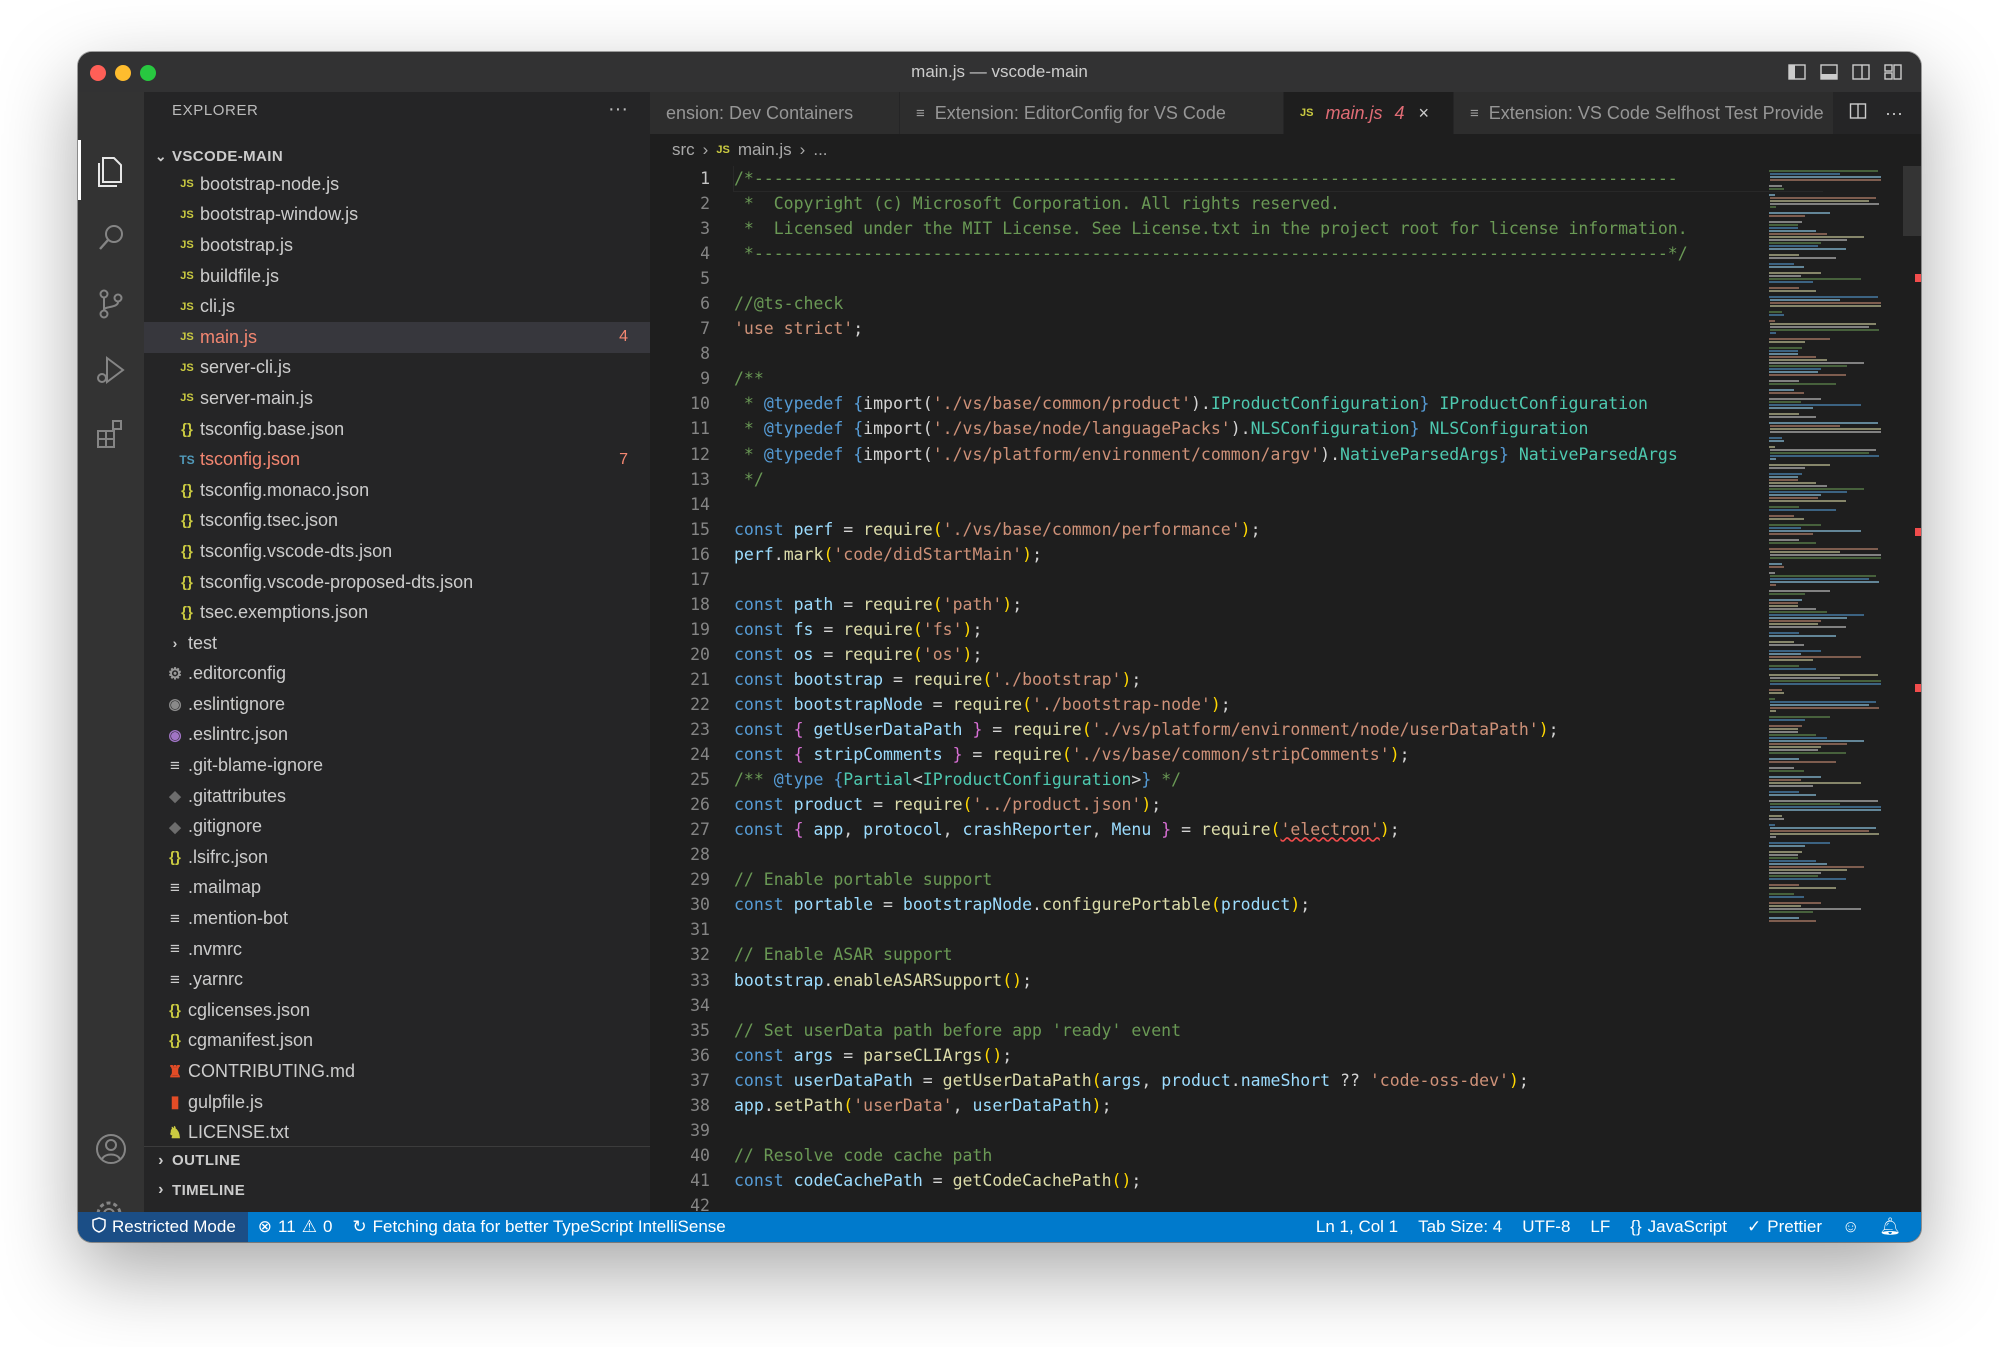 This screenshot has height=1347, width=1999. Describe the element at coordinates (111, 304) in the screenshot. I see `source-control-icon` at that location.